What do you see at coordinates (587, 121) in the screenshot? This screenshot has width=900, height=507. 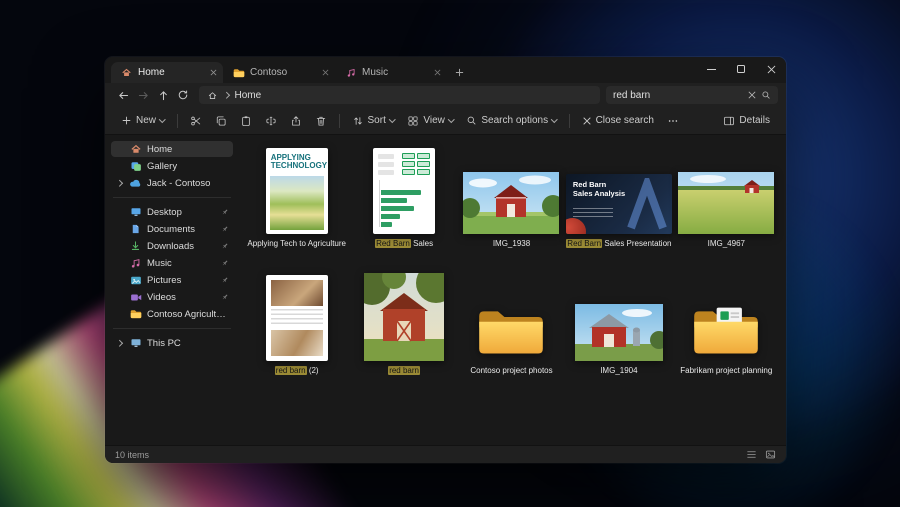 I see `close-search-icon` at bounding box center [587, 121].